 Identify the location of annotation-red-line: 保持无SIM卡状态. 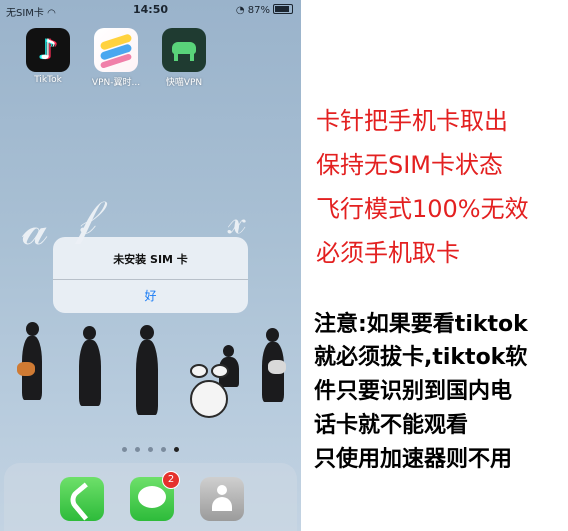
(410, 165).